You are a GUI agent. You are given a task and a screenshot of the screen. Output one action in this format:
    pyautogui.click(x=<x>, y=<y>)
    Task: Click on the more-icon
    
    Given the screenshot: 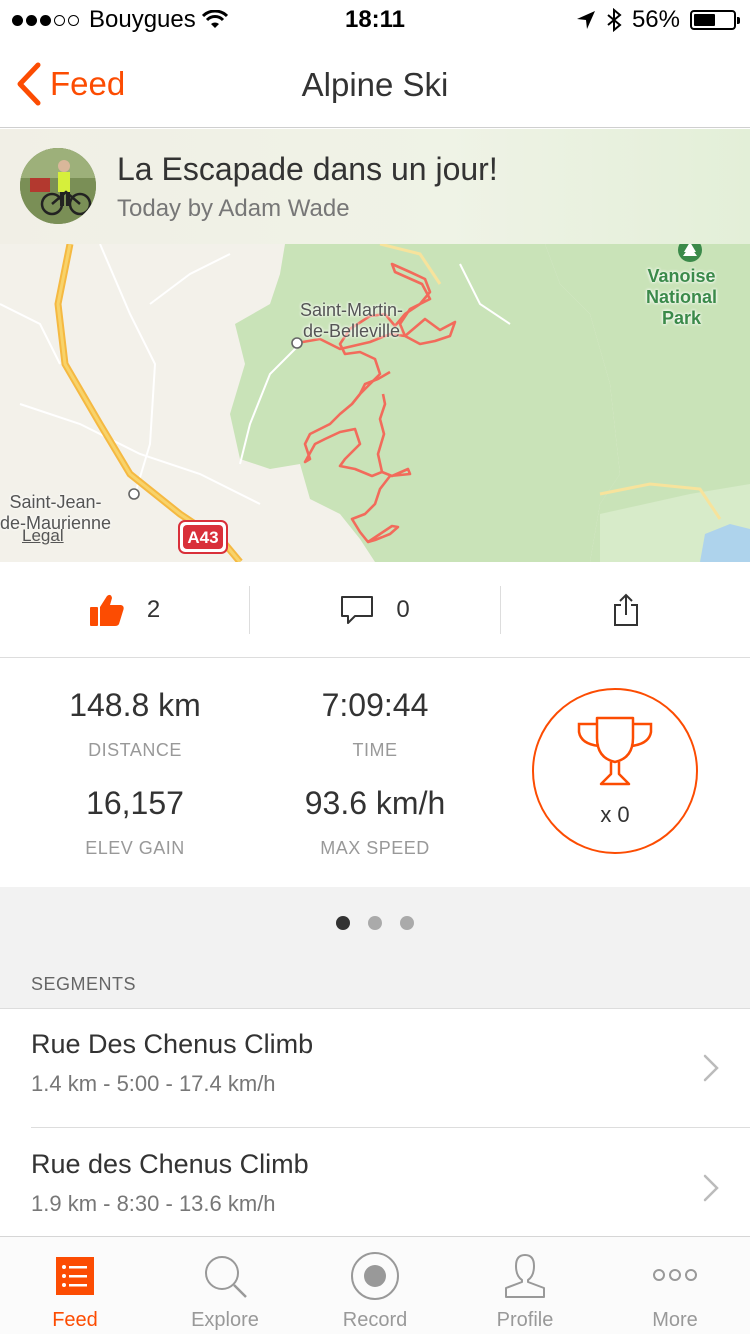 What is the action you would take?
    pyautogui.click(x=675, y=1275)
    